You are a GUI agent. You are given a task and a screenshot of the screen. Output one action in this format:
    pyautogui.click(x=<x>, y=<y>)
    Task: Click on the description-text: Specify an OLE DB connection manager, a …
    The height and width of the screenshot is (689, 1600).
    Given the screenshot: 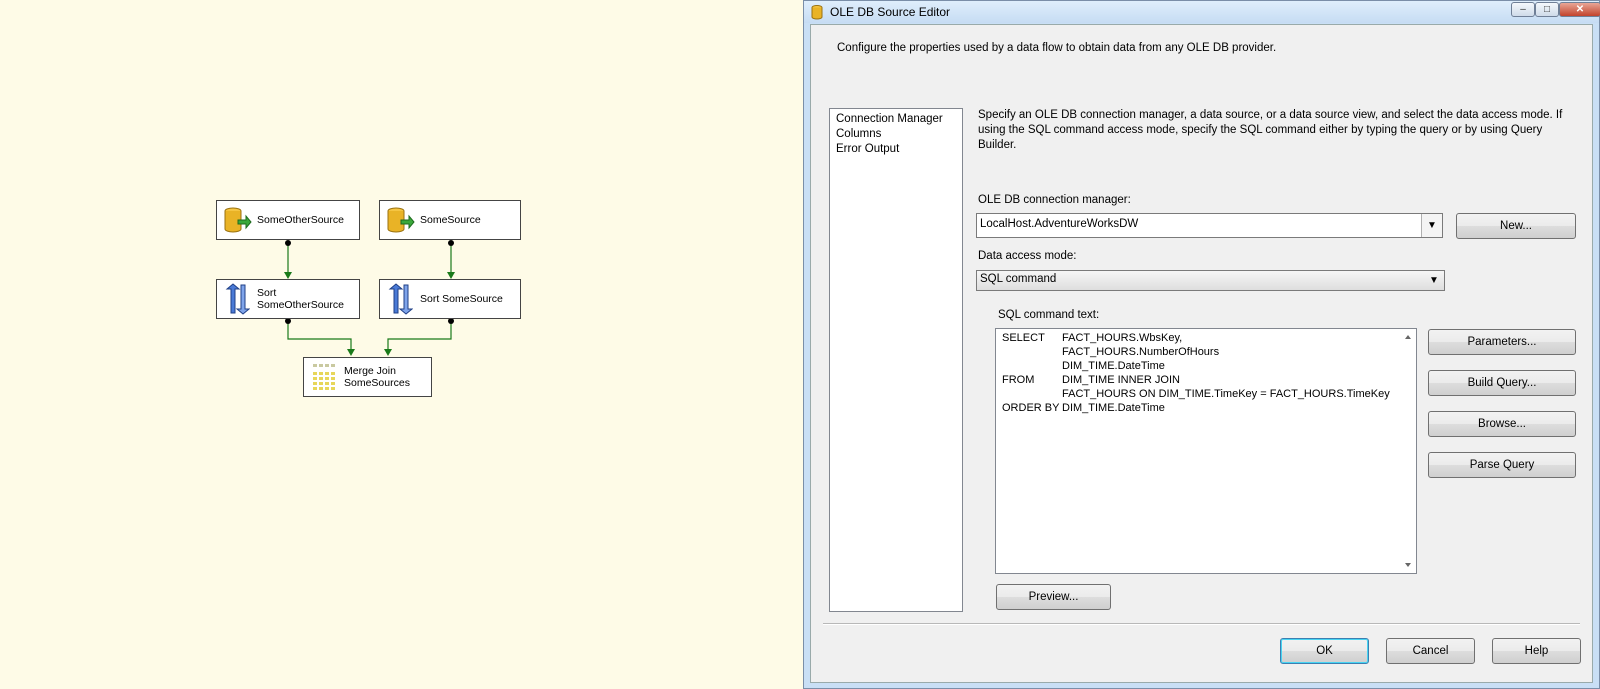 What is the action you would take?
    pyautogui.click(x=1270, y=130)
    